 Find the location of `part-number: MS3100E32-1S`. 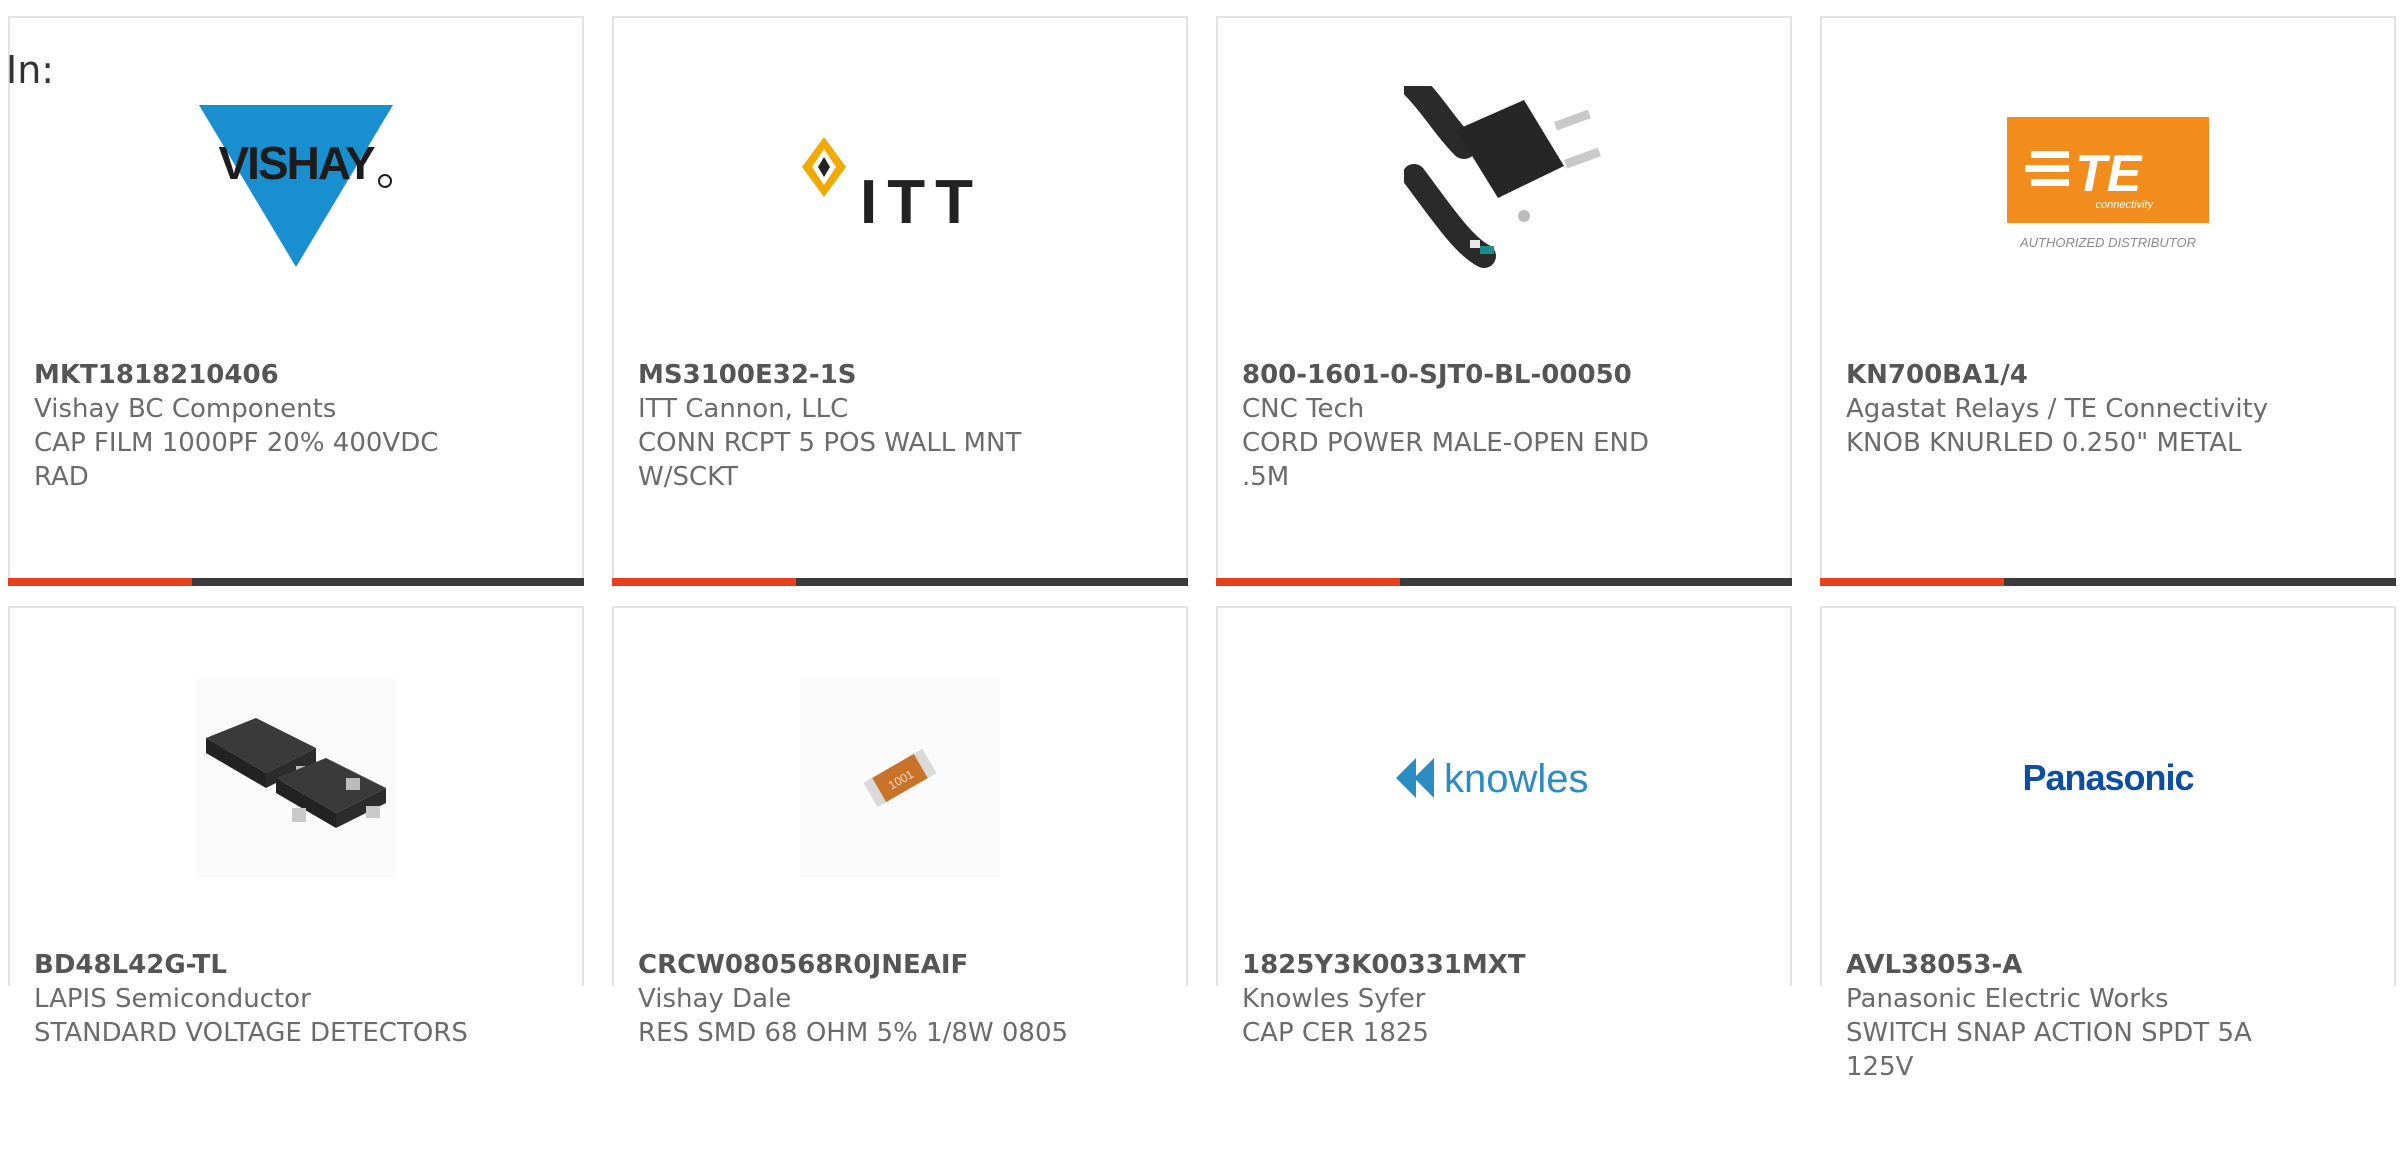

part-number: MS3100E32-1S is located at coordinates (868, 375).